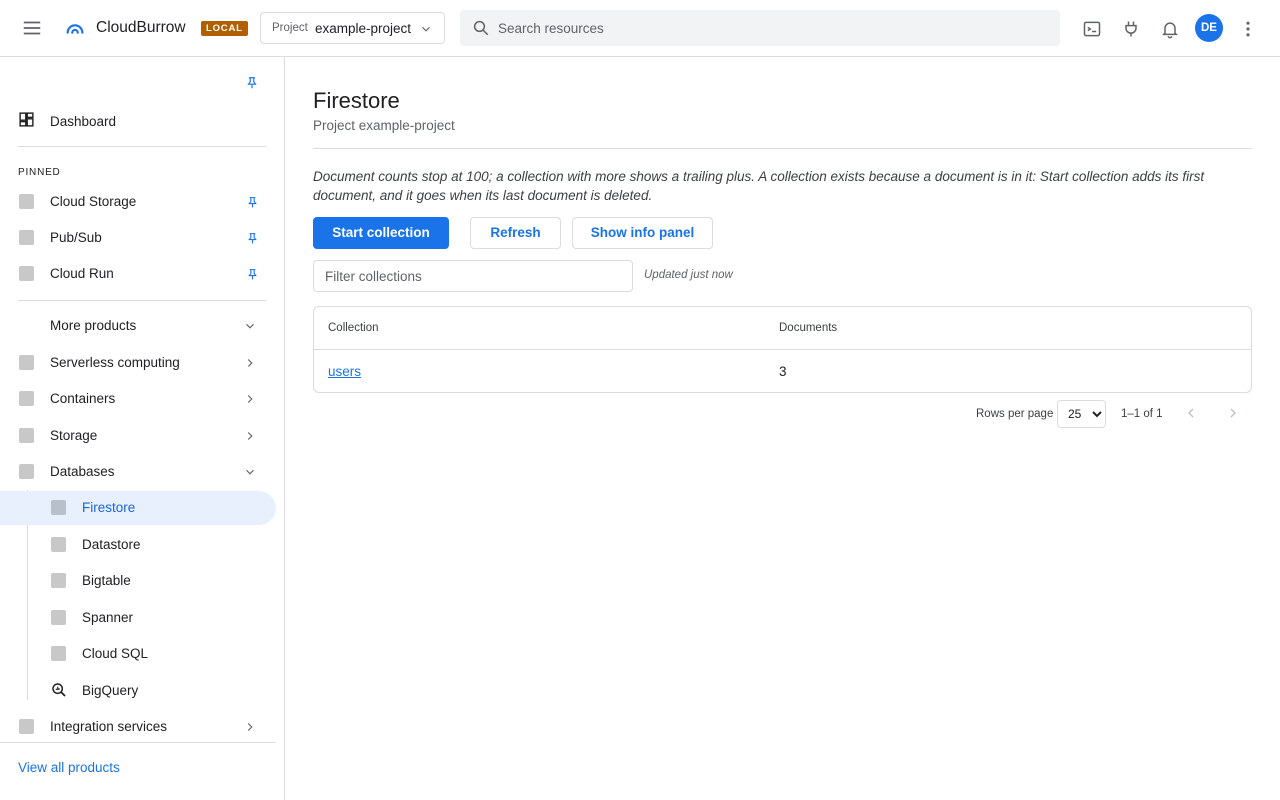  What do you see at coordinates (115, 653) in the screenshot?
I see `sidebar-item-label: Cloud SQL` at bounding box center [115, 653].